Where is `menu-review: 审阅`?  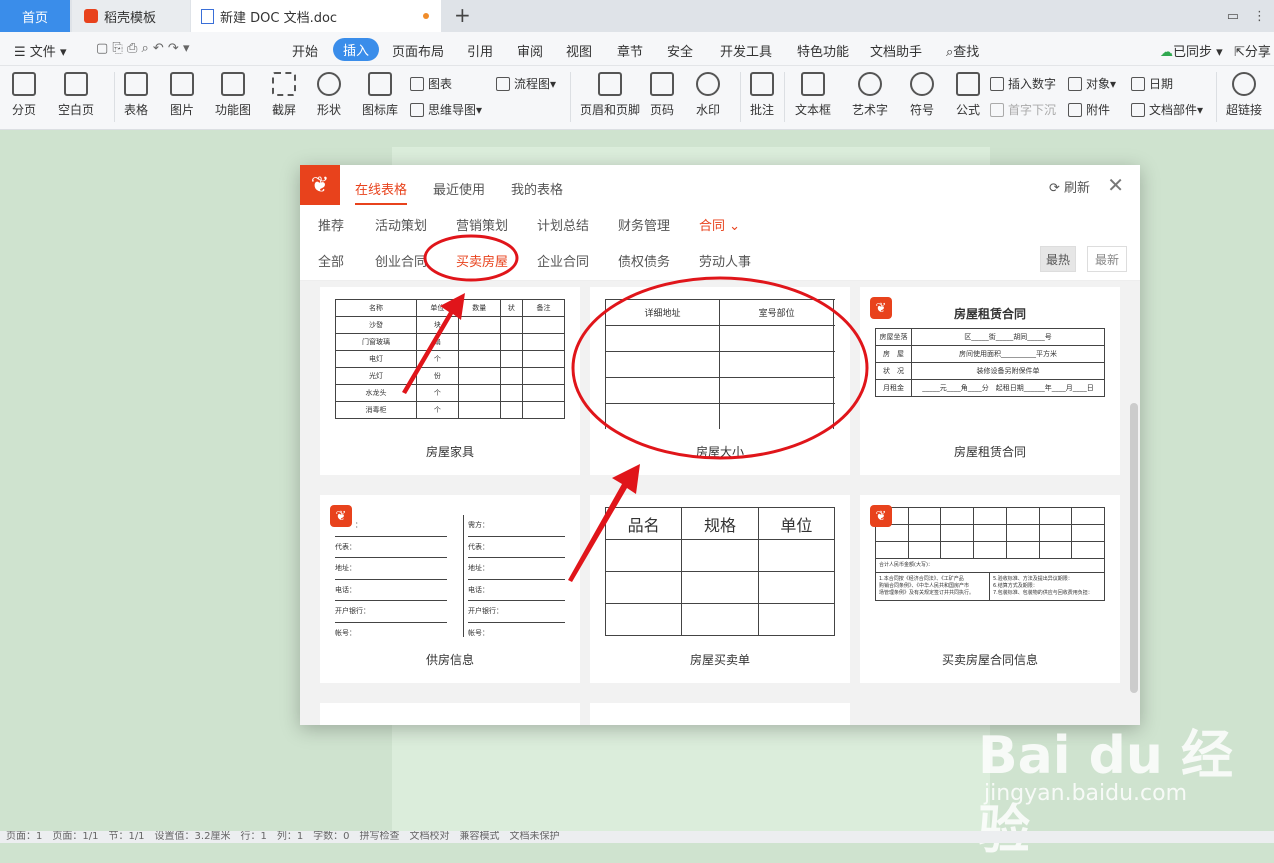
menu-review: 审阅 is located at coordinates (530, 50).